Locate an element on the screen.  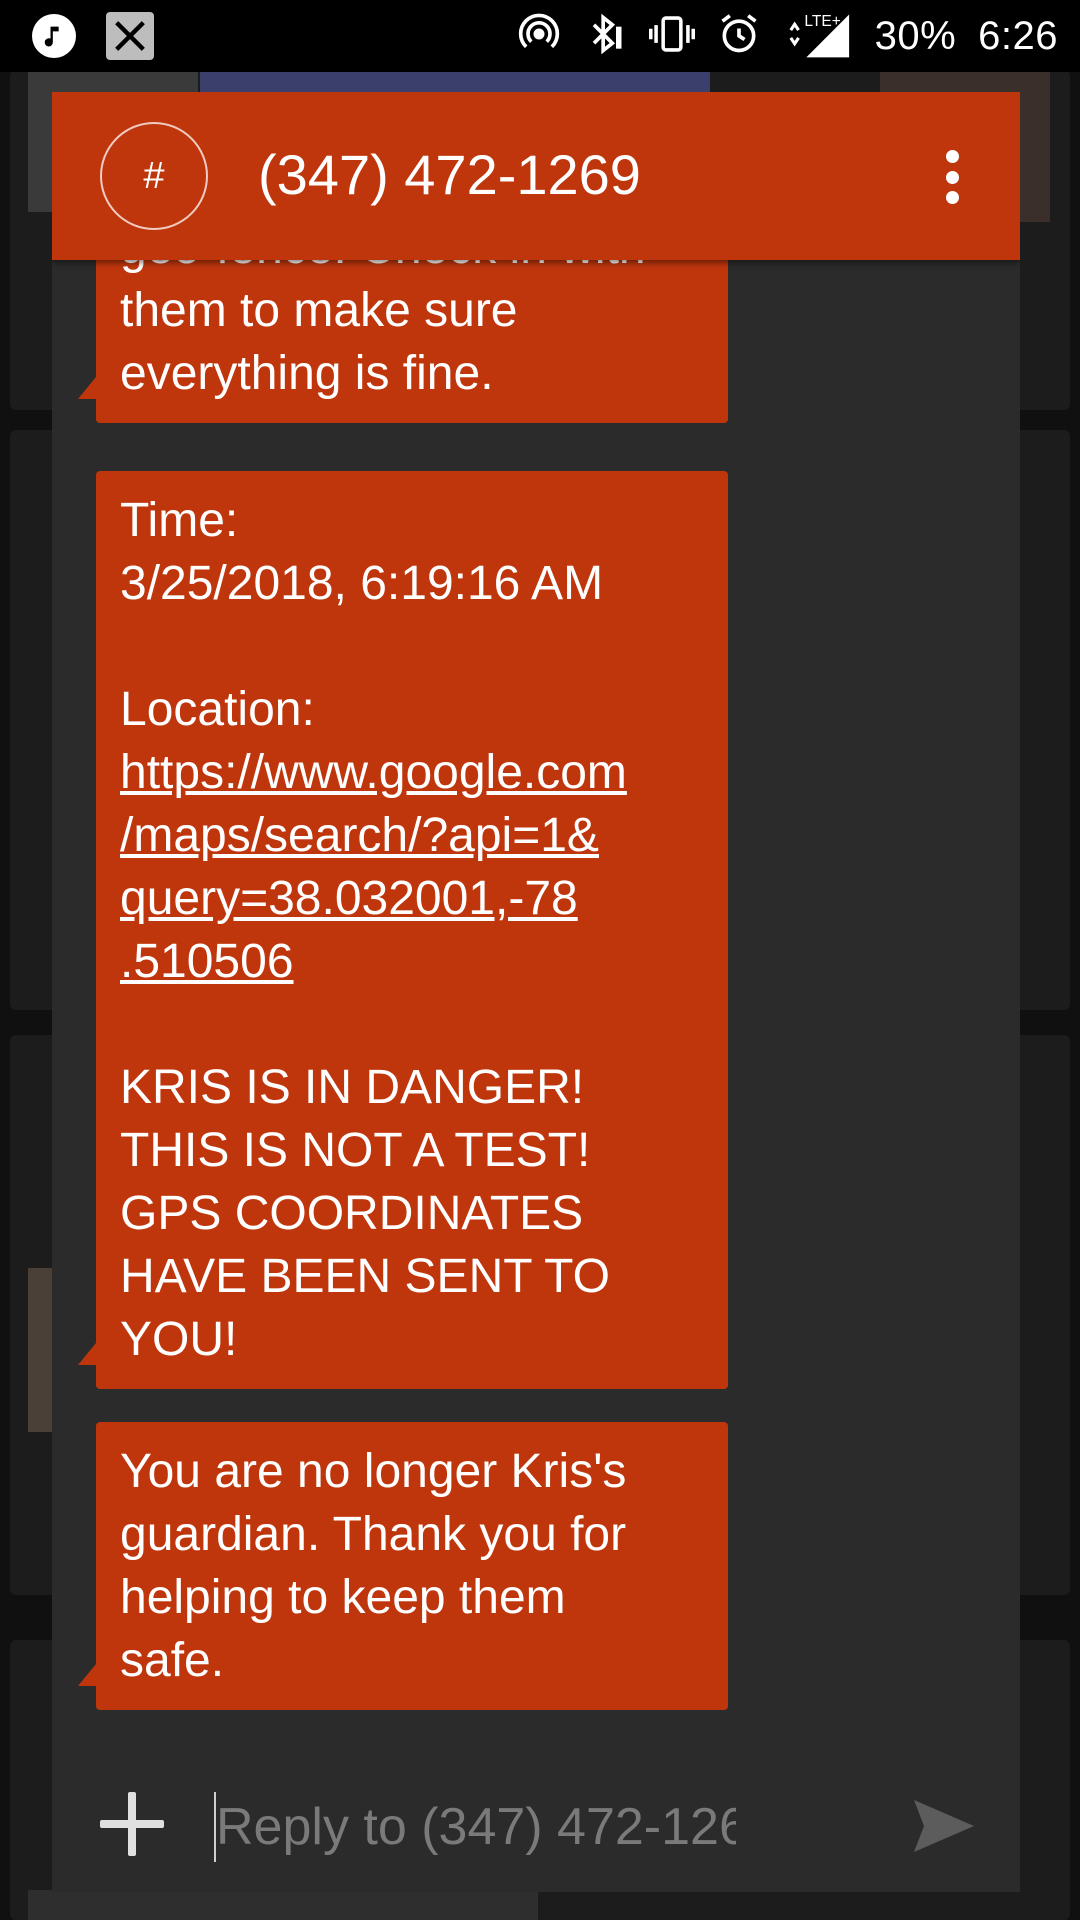
status-bar: LTE+ 30% 6:26 is located at coordinates (540, 36).